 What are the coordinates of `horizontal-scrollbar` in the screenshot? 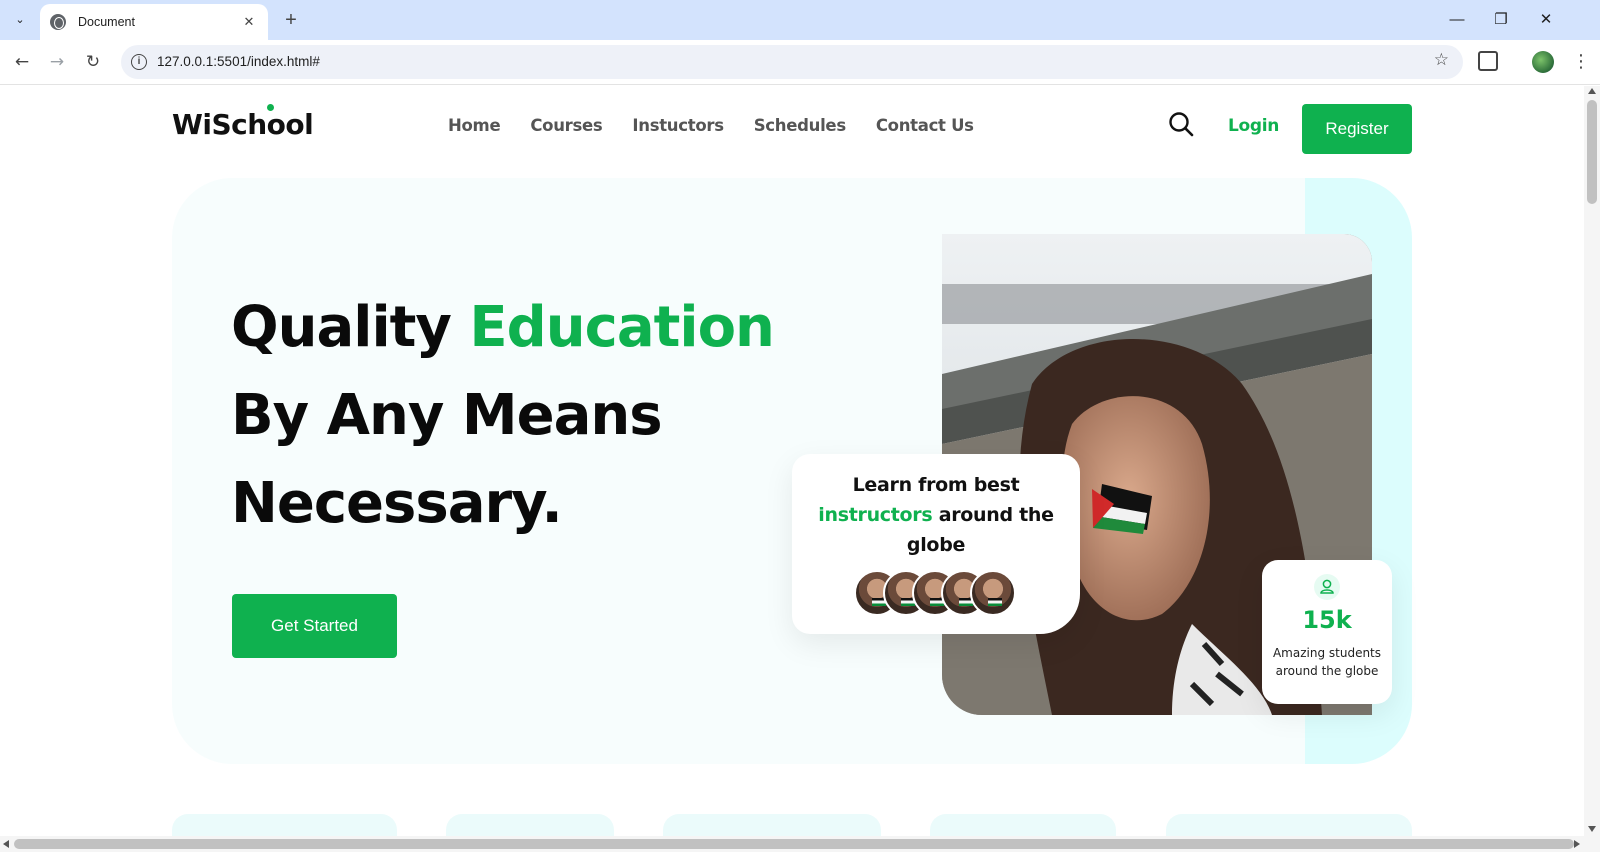 It's located at (800, 844).